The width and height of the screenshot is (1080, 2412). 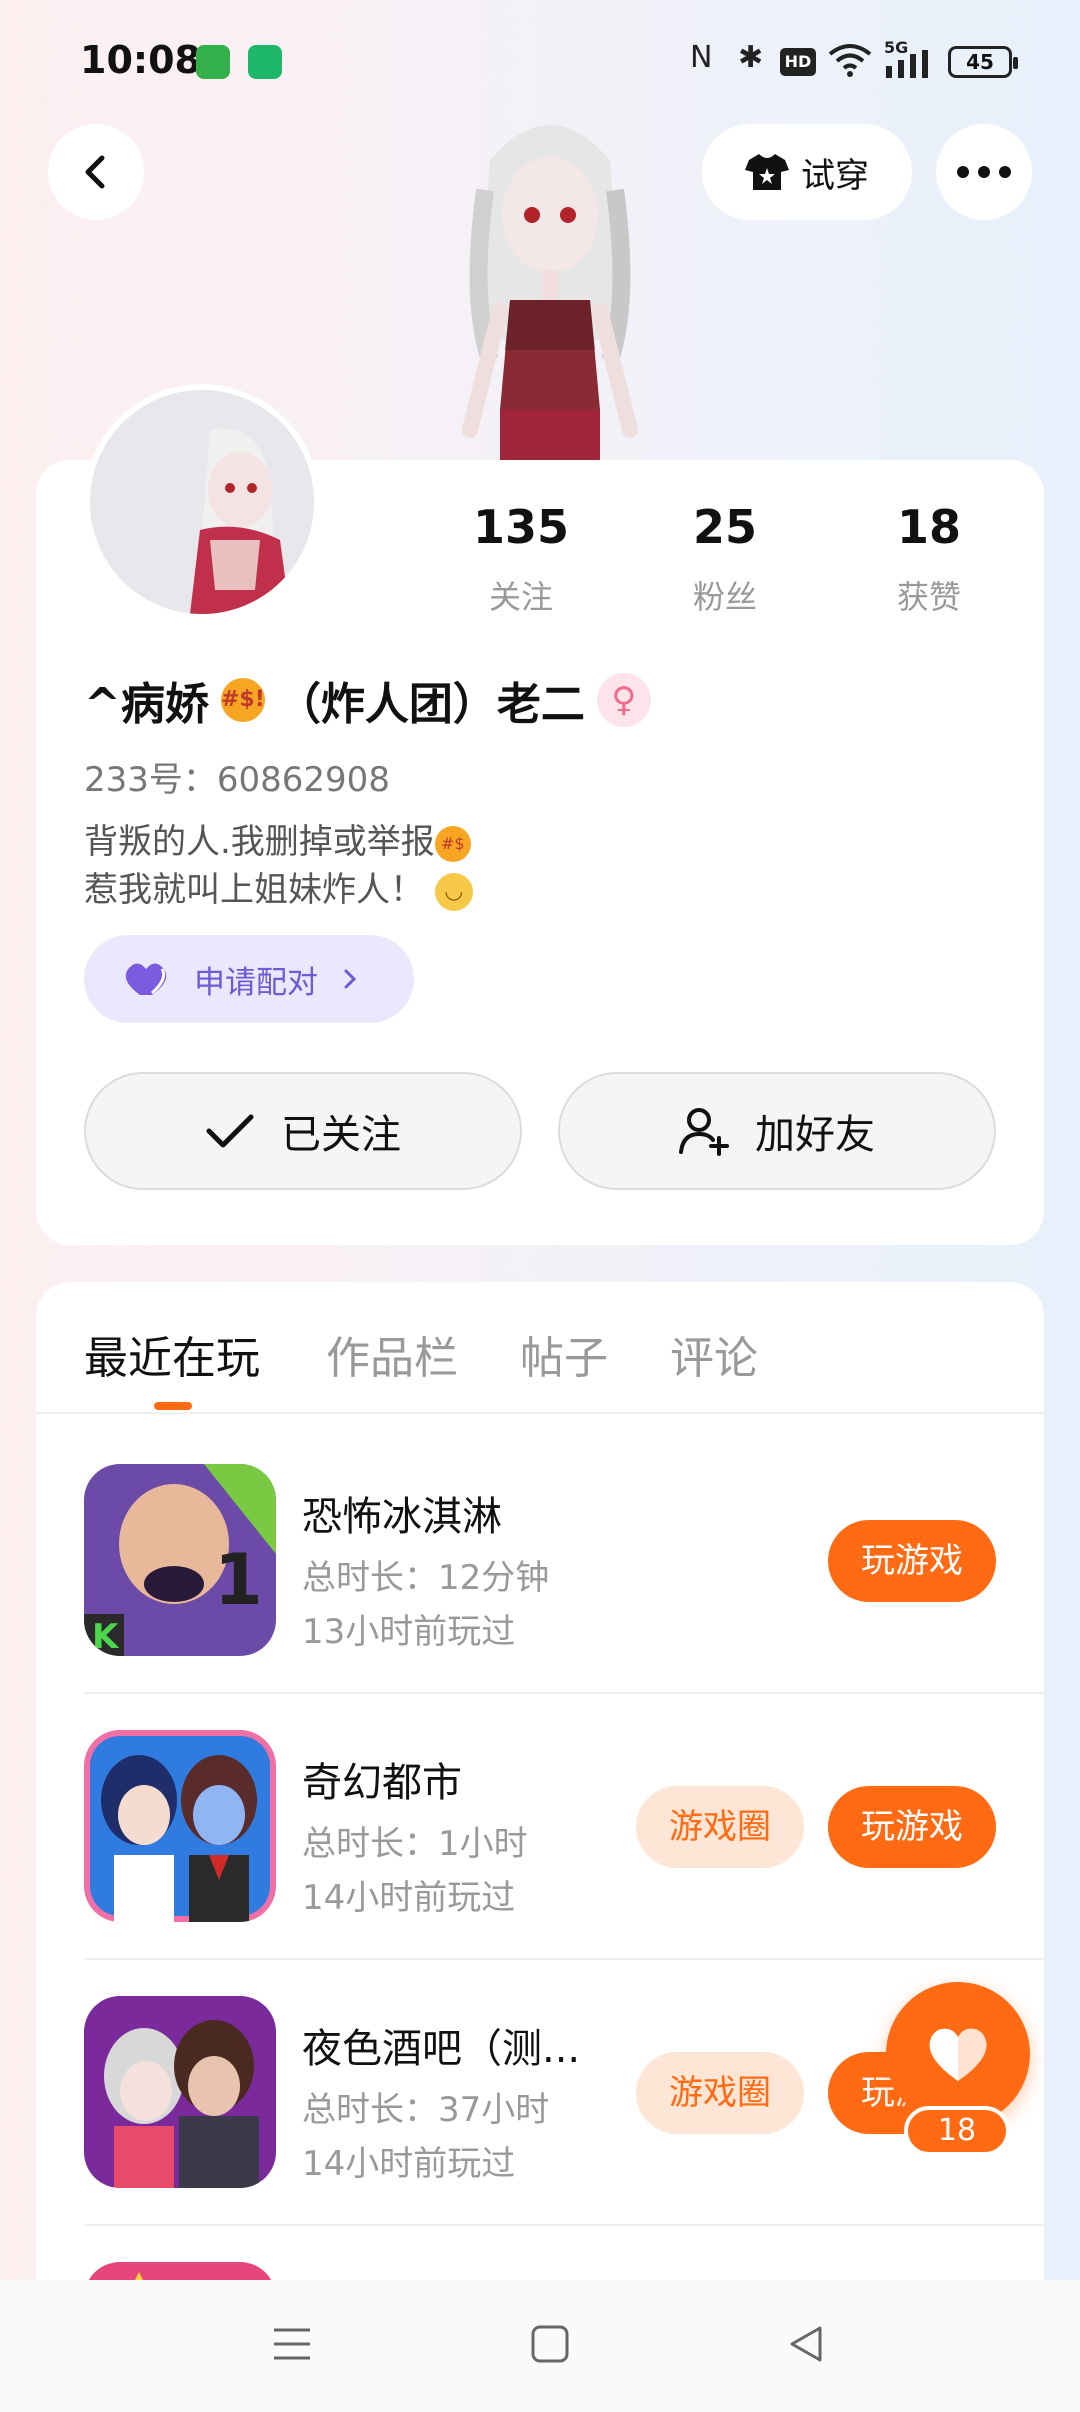 I want to click on game-duration: 总时长：1小时, so click(x=415, y=1844).